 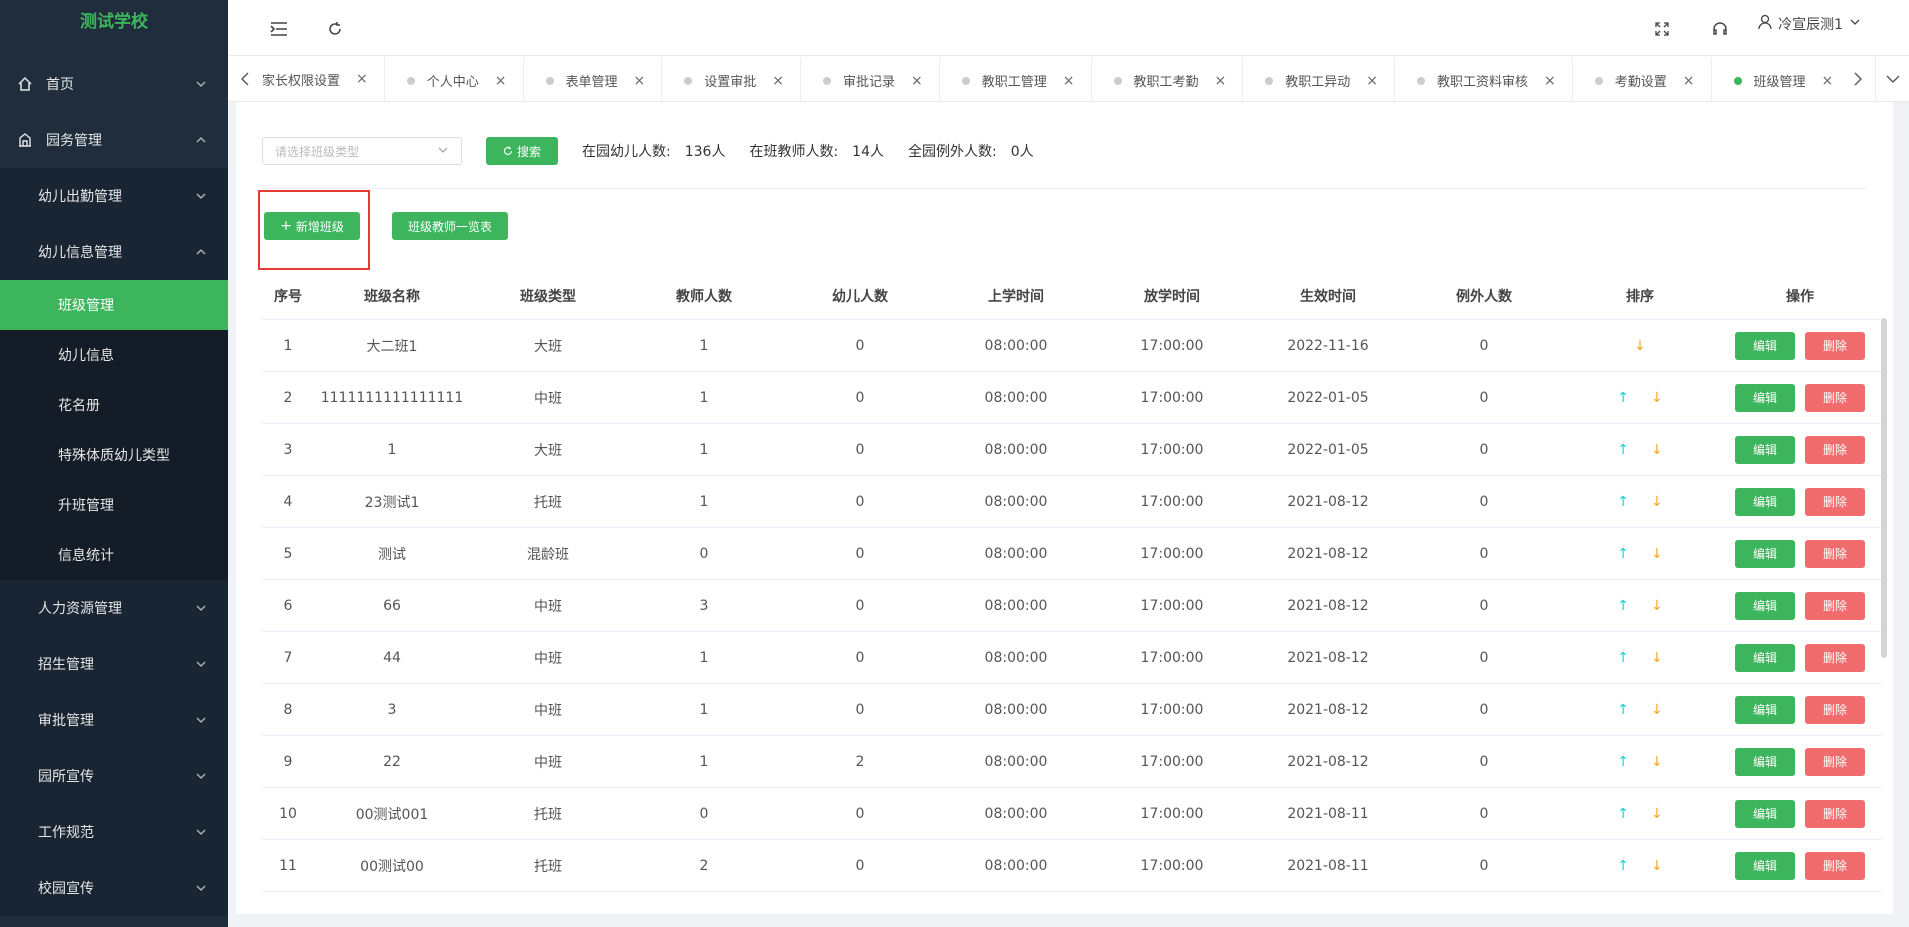 What do you see at coordinates (362, 151) in the screenshot?
I see `class-type-select: 请选择班级类型` at bounding box center [362, 151].